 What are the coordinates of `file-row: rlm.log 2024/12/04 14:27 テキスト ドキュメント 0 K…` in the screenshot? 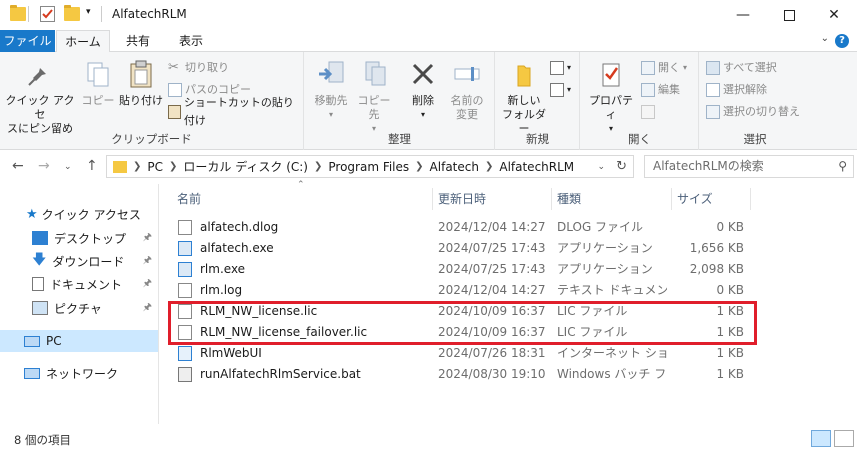 It's located at (461, 290).